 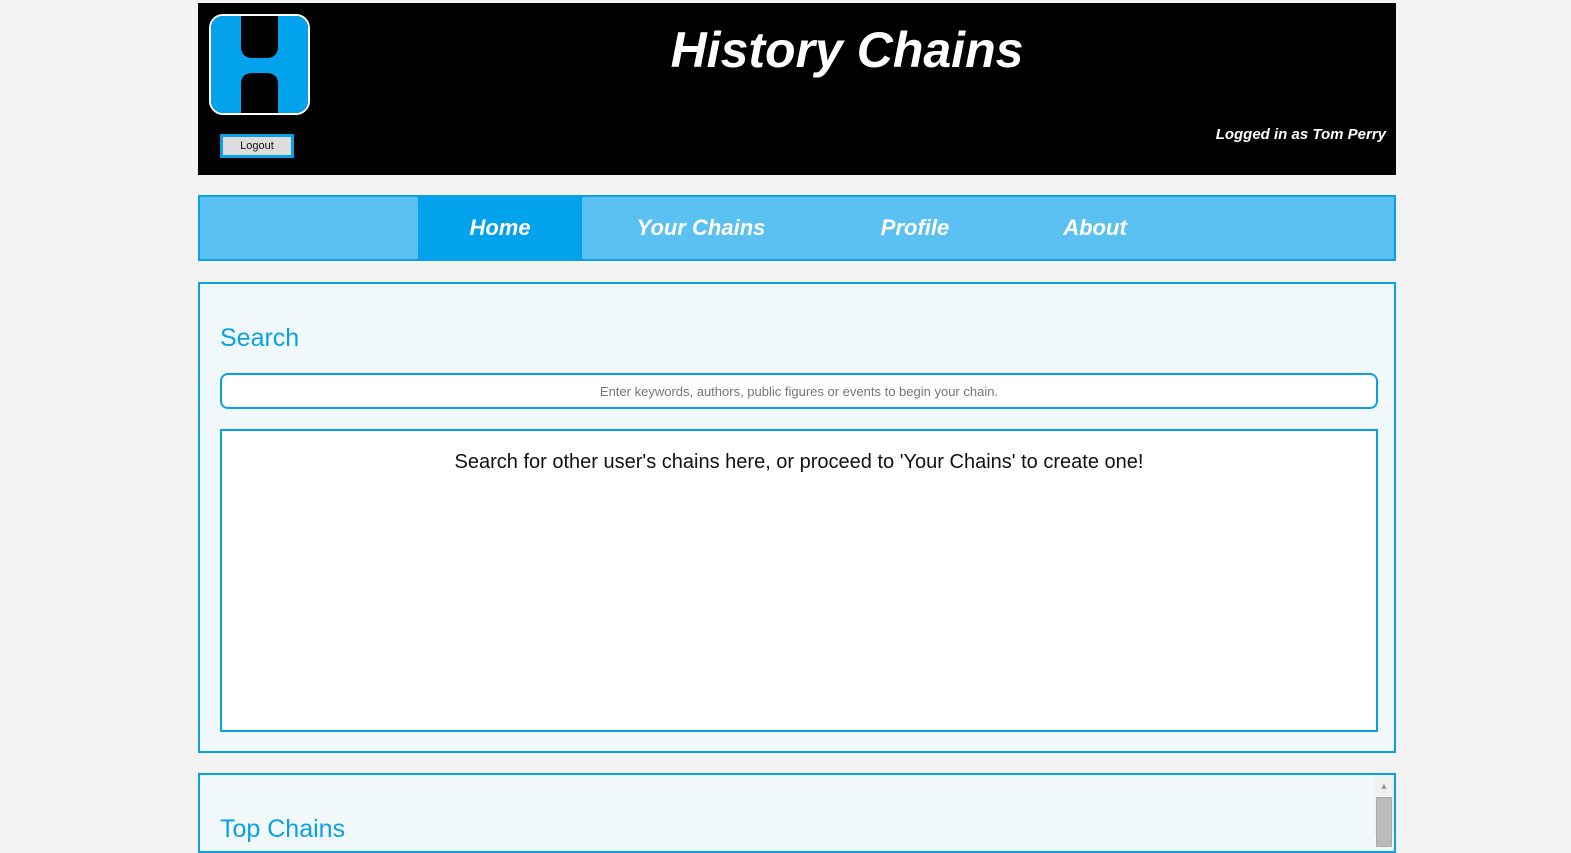 I want to click on search-heading: Search, so click(x=260, y=338).